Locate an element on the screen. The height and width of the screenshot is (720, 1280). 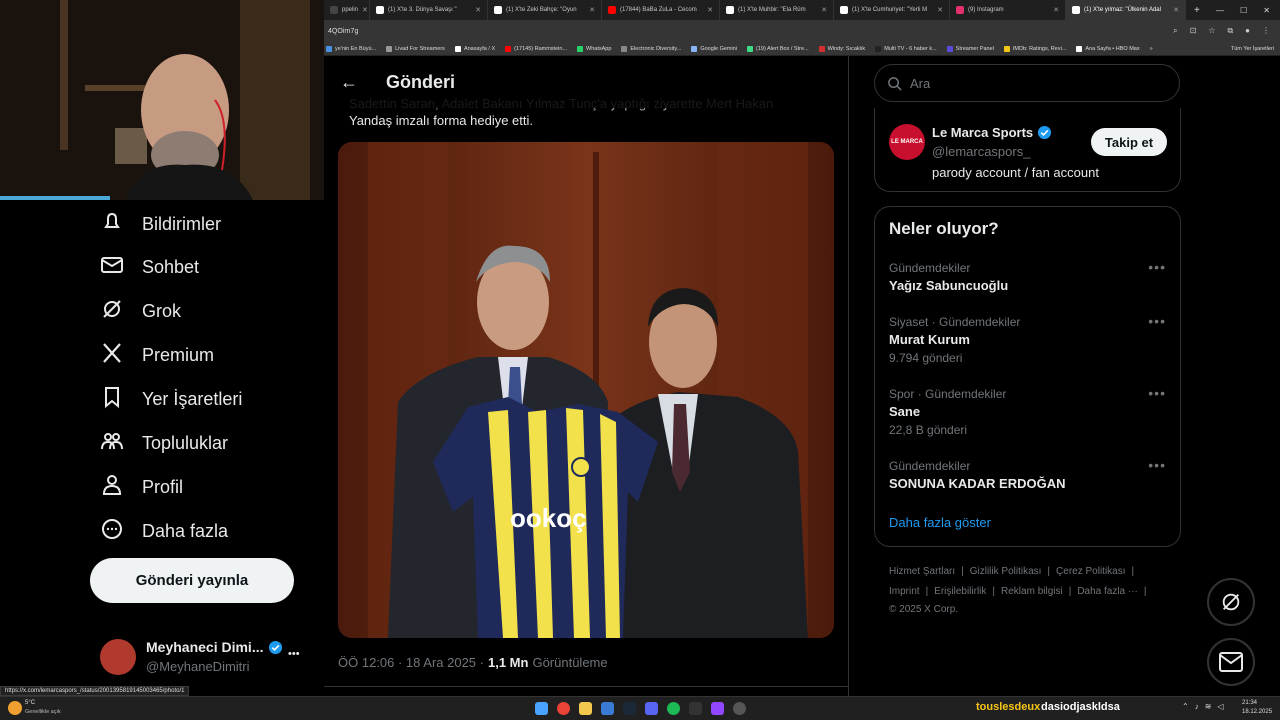
bookmark-item: Ana Sayfa • HBO Max is located at coordinates (1108, 48).